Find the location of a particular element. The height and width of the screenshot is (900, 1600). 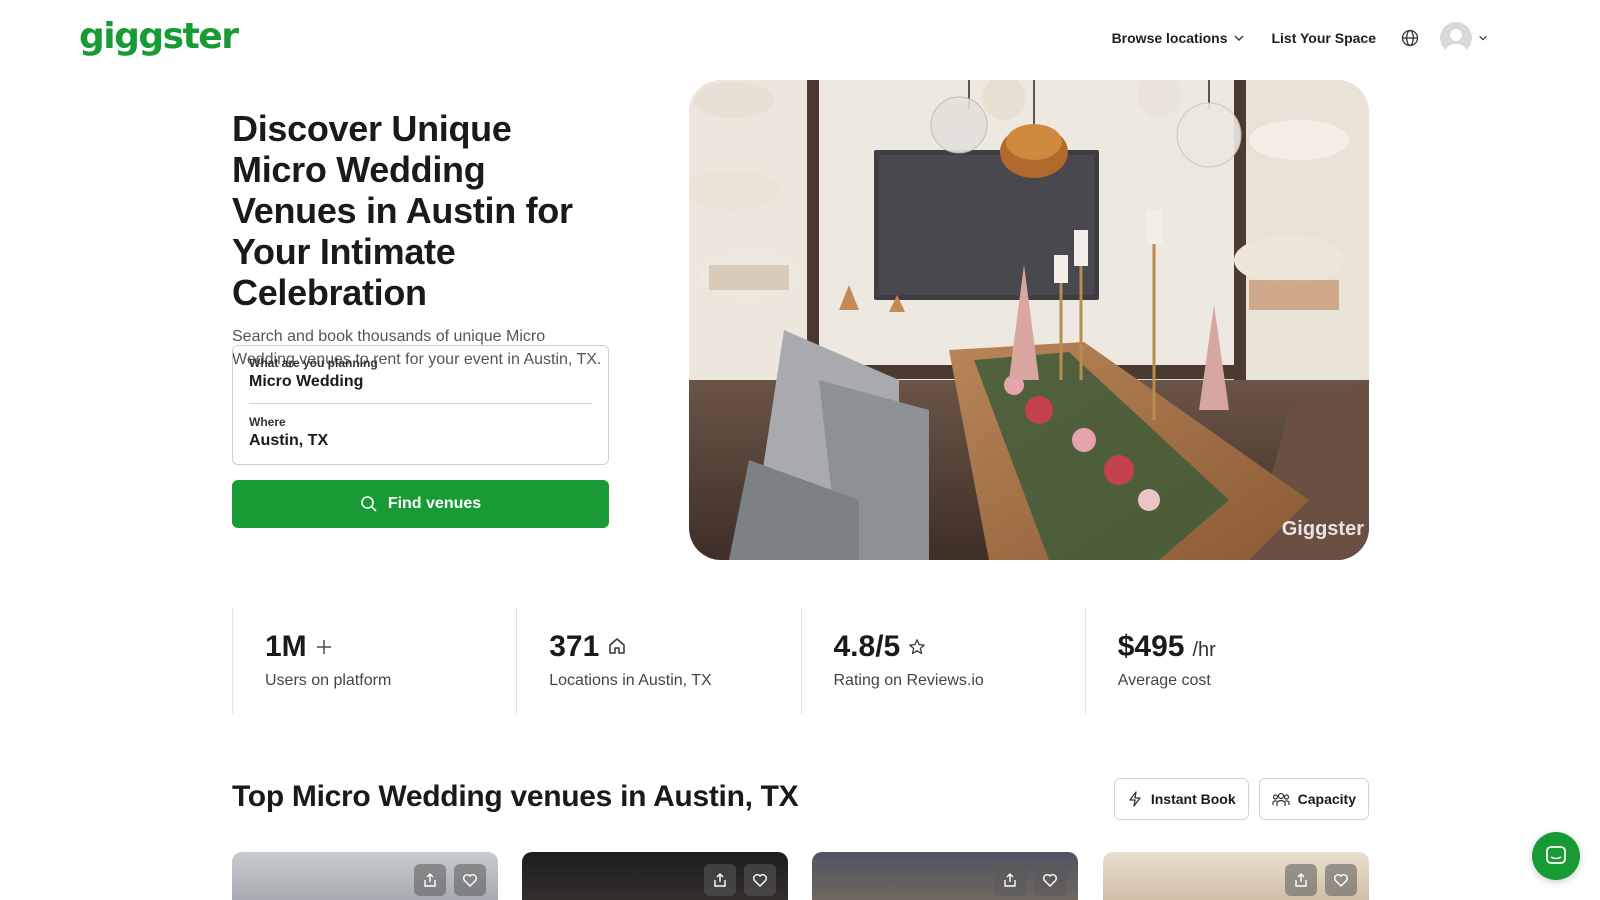

stat-label: Rating on Reviews.io is located at coordinates (908, 680).